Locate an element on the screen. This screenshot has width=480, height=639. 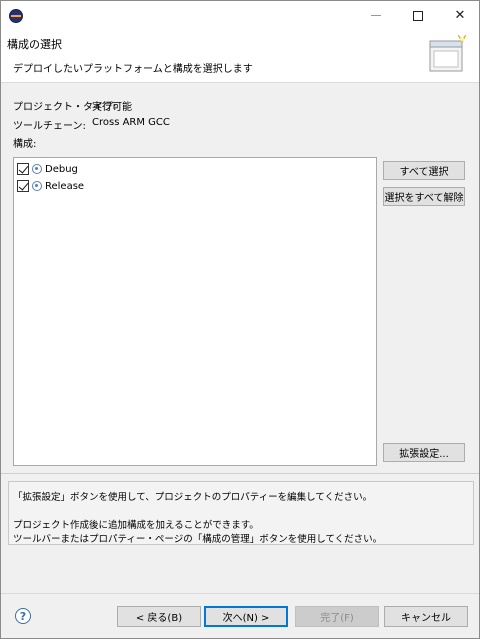
finish-button: 完了(F) is located at coordinates (337, 616).